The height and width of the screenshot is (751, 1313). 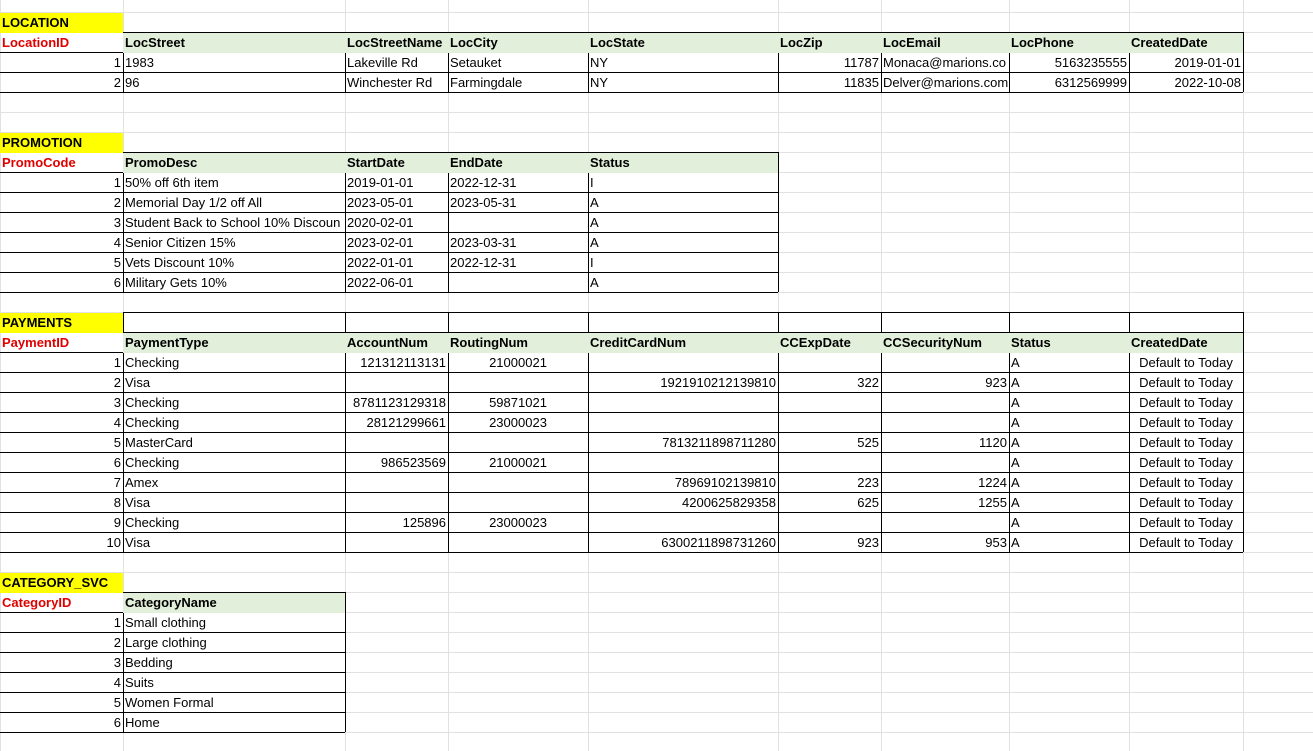 I want to click on location-cell: 1, so click(x=61, y=63).